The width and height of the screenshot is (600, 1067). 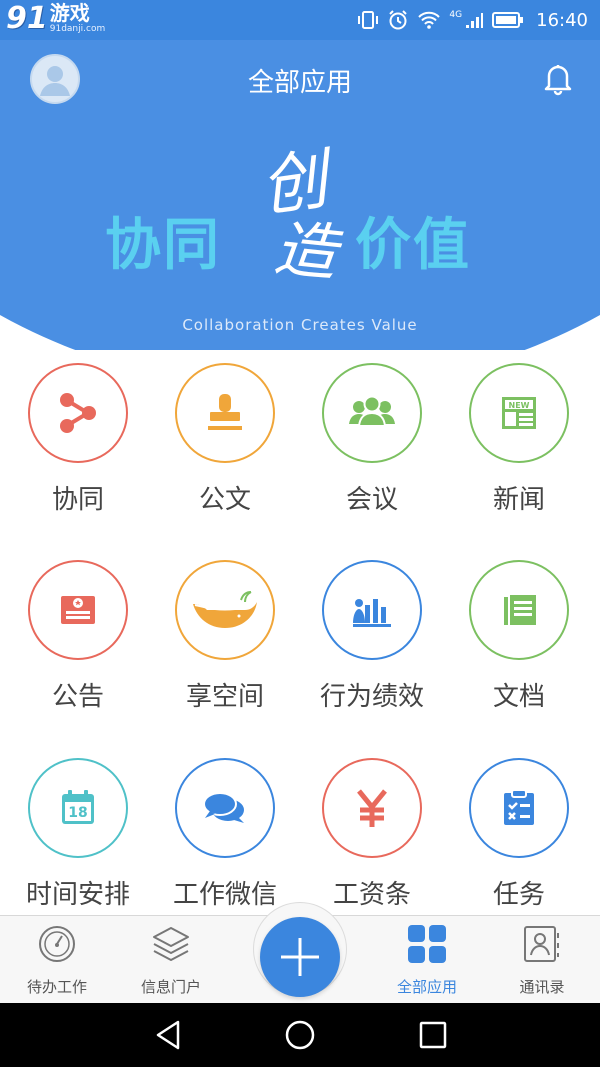 What do you see at coordinates (77, 29) in the screenshot?
I see `watermark-url: 91danji.com` at bounding box center [77, 29].